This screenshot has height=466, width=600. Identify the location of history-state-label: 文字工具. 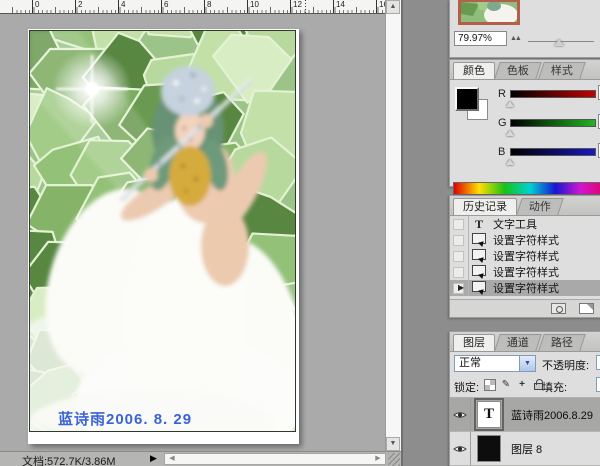
(515, 225).